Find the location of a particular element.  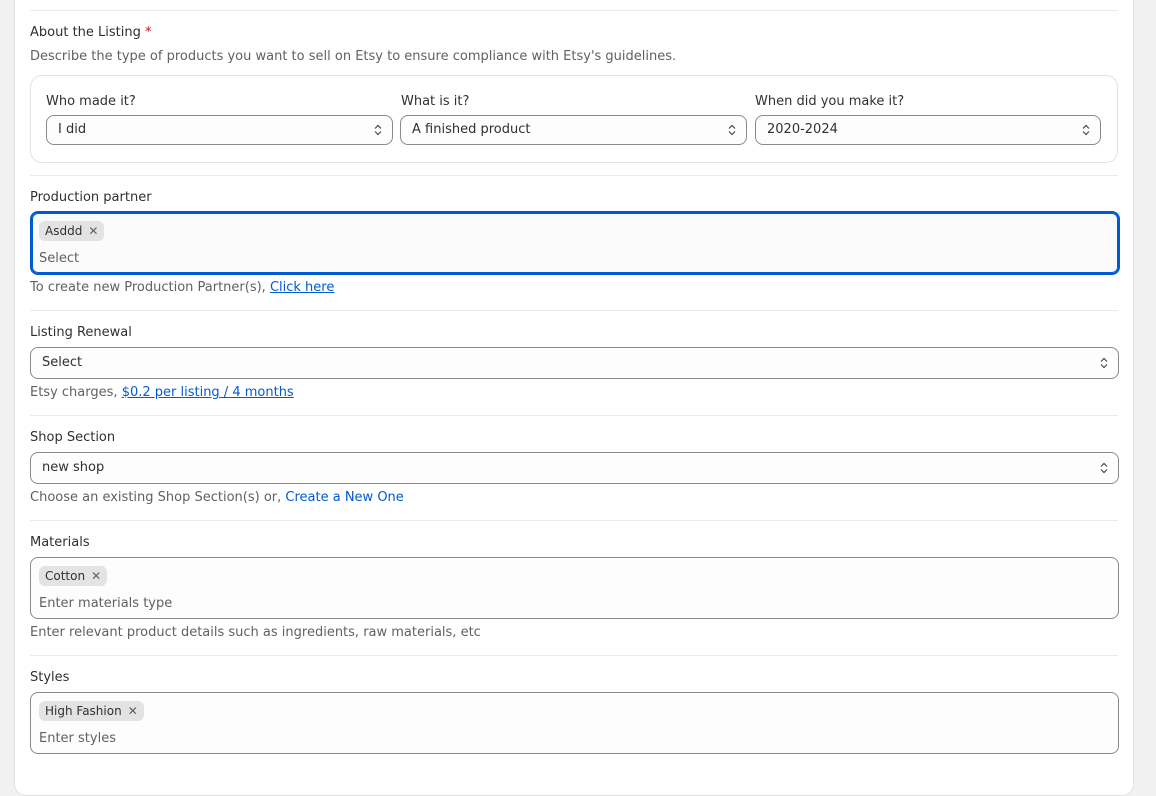

when-made-select: 2020-2024 is located at coordinates (928, 130).